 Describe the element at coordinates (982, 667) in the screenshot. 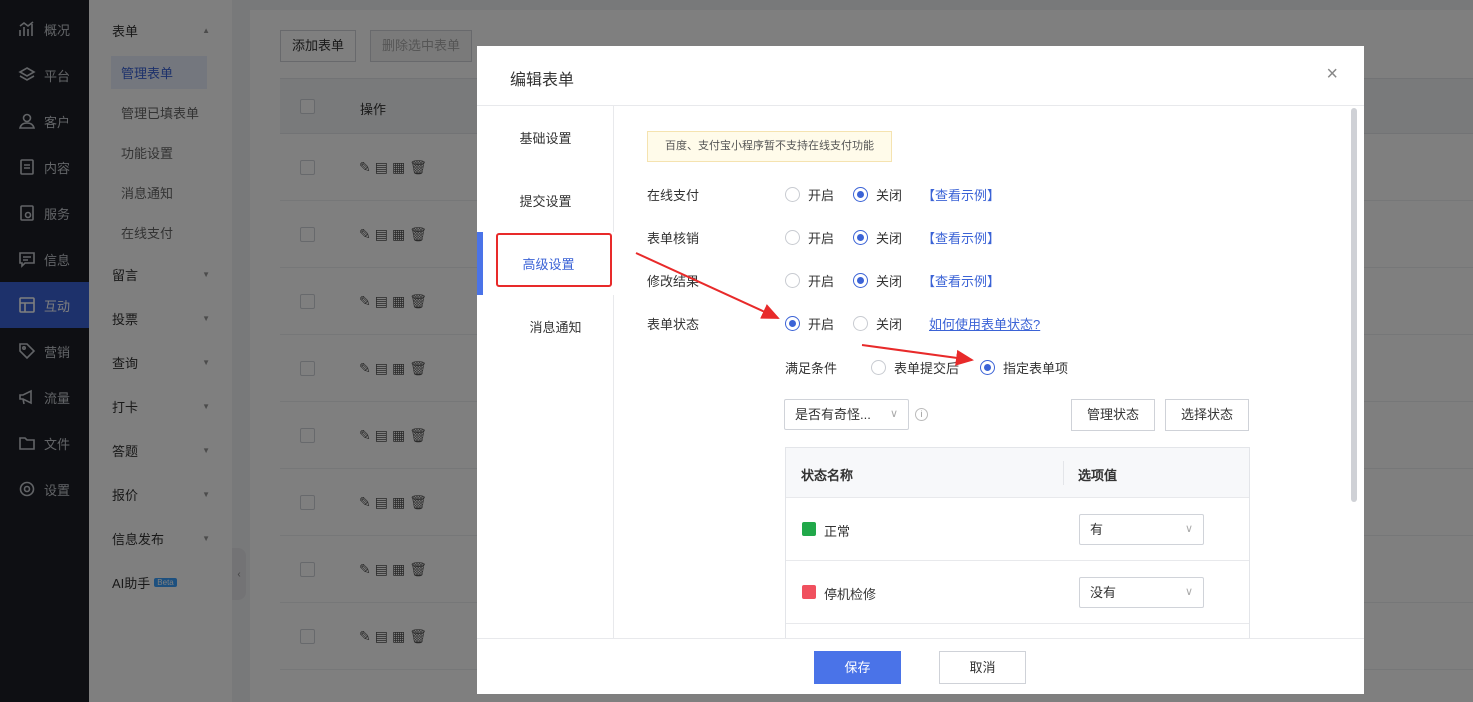

I see `cancel-button: 取消` at that location.